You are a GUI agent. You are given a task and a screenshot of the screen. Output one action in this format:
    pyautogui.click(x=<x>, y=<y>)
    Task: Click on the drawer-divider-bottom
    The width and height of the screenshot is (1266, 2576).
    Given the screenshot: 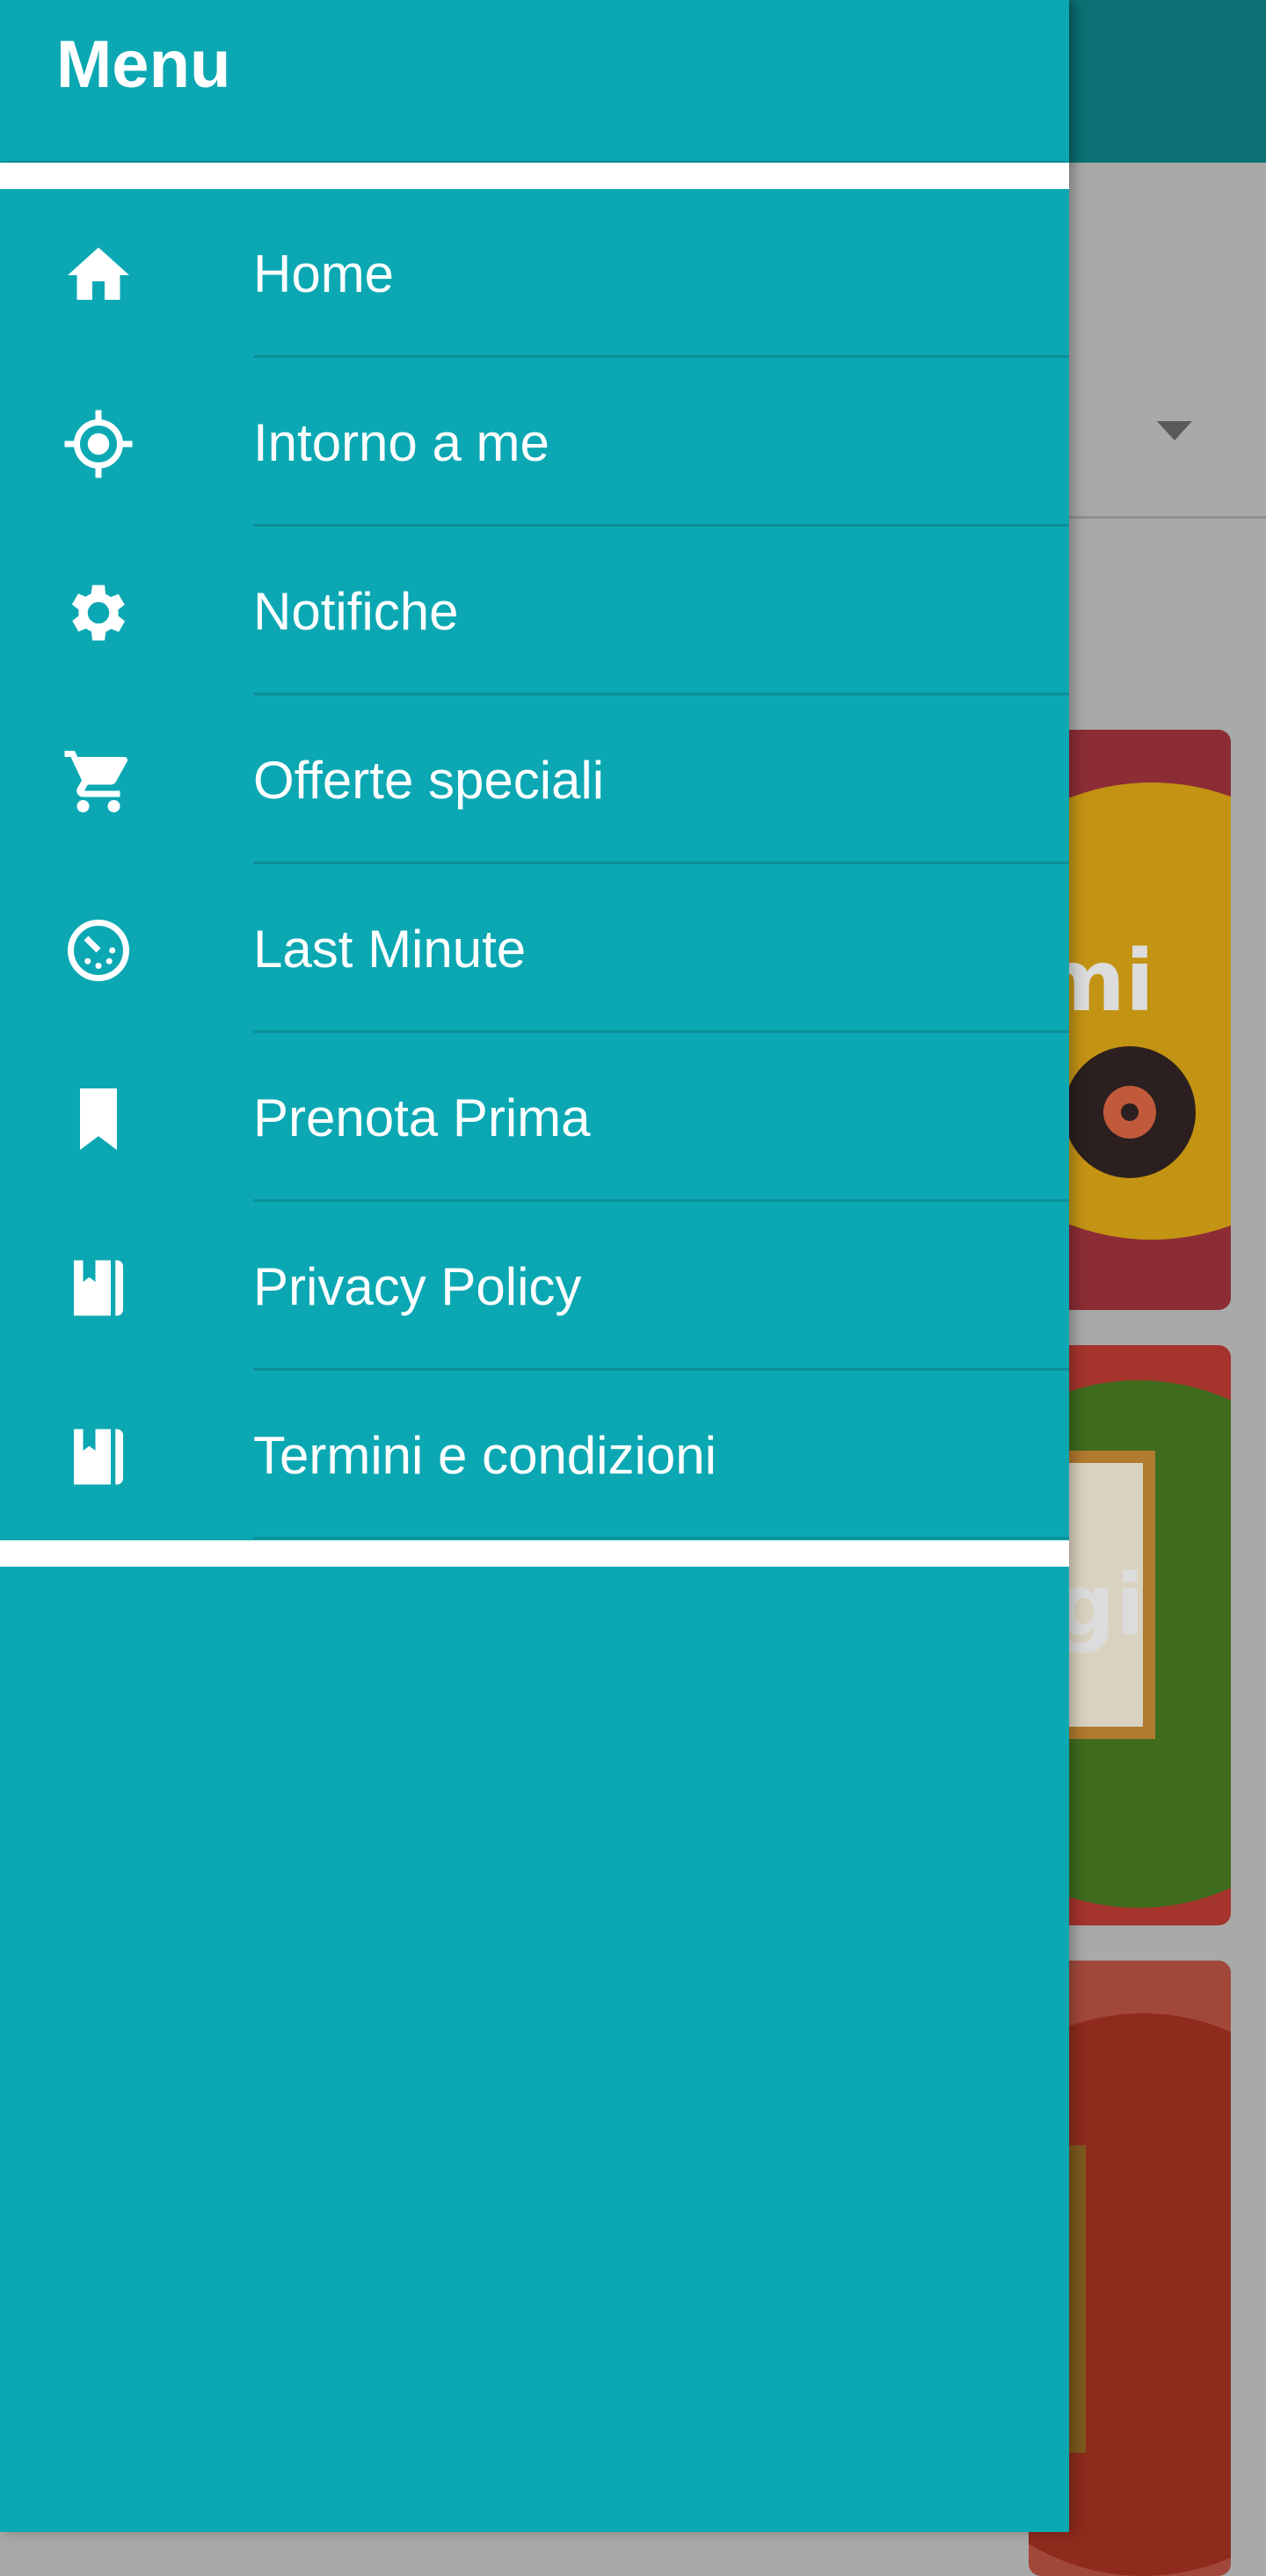 What is the action you would take?
    pyautogui.click(x=534, y=1553)
    